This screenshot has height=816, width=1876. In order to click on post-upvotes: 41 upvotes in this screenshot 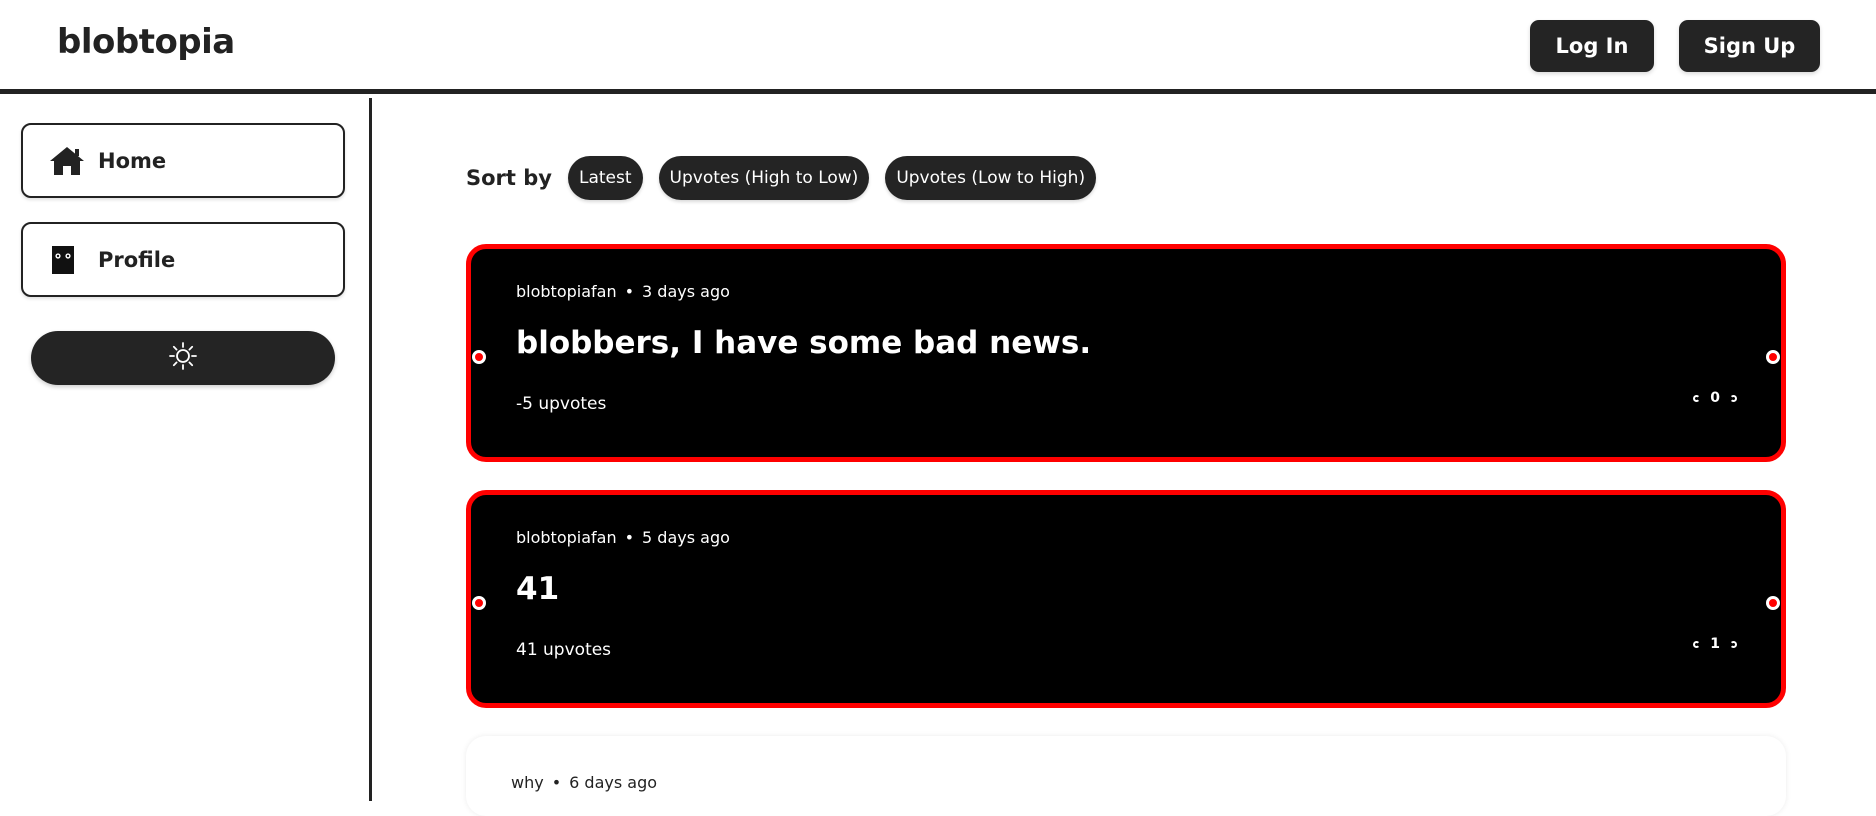, I will do `click(564, 650)`.